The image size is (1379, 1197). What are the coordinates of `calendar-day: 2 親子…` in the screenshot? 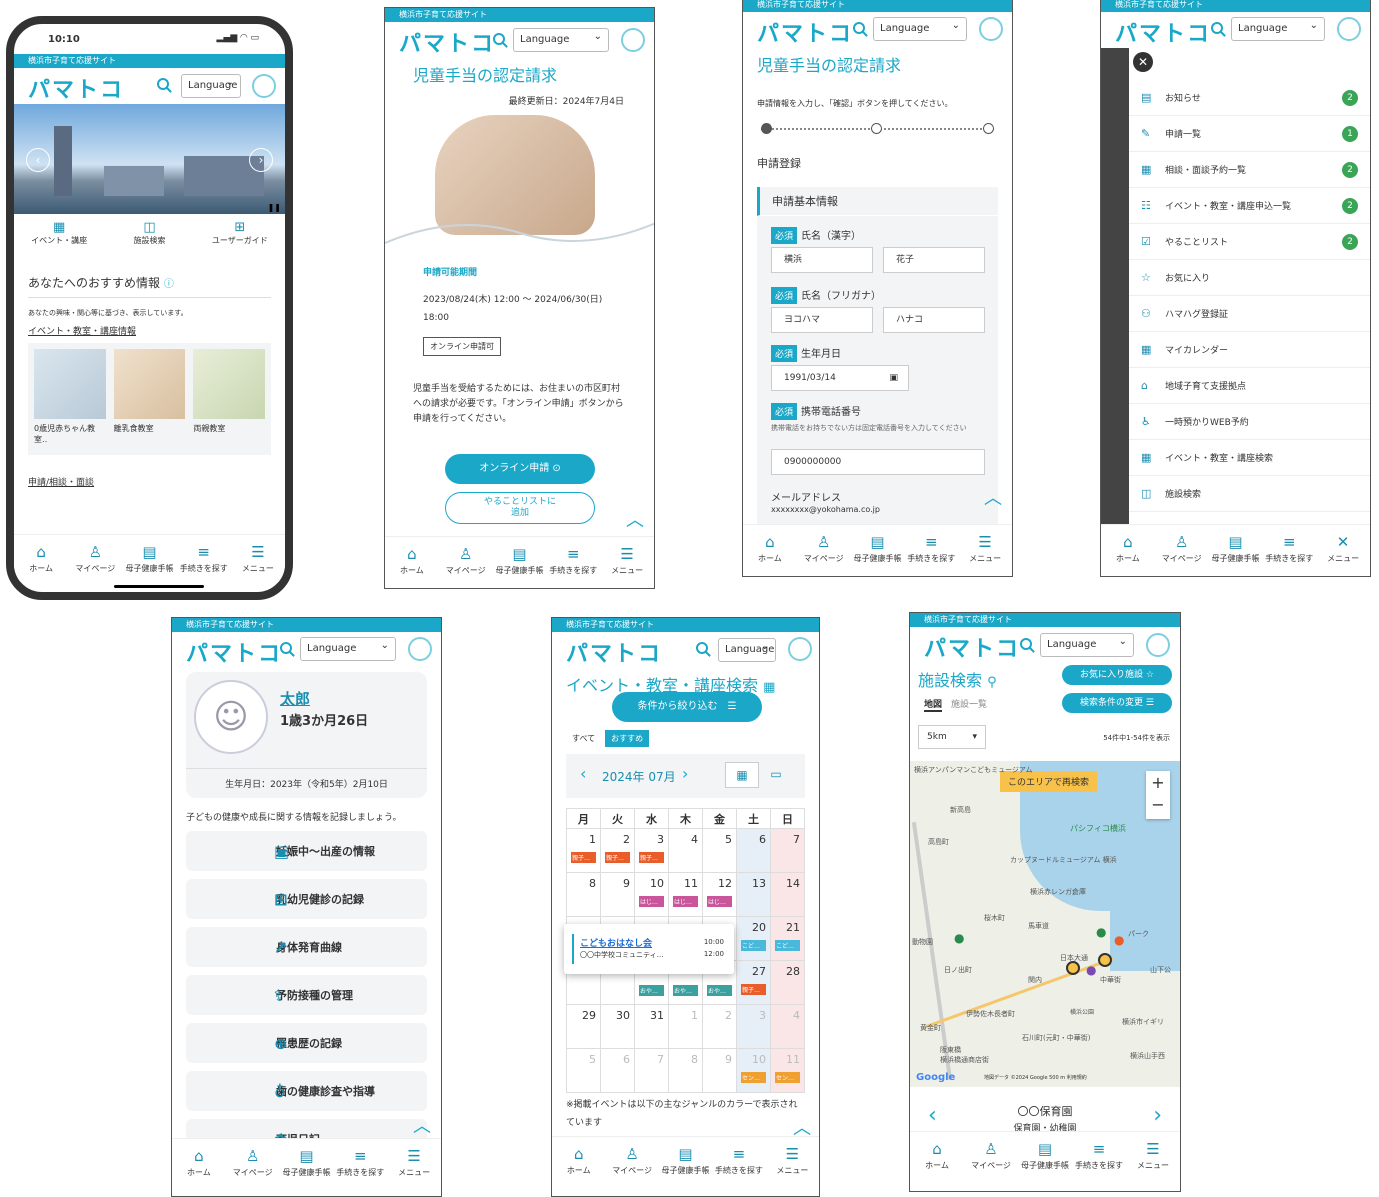 It's located at (617, 850).